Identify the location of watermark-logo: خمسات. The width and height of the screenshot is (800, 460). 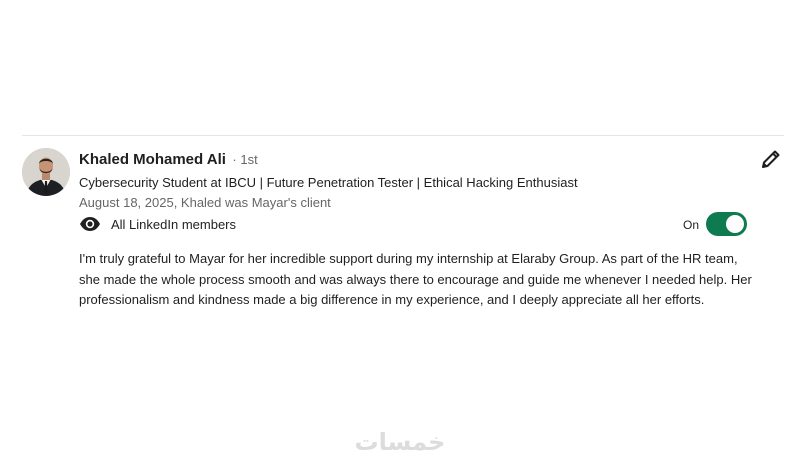
(400, 442).